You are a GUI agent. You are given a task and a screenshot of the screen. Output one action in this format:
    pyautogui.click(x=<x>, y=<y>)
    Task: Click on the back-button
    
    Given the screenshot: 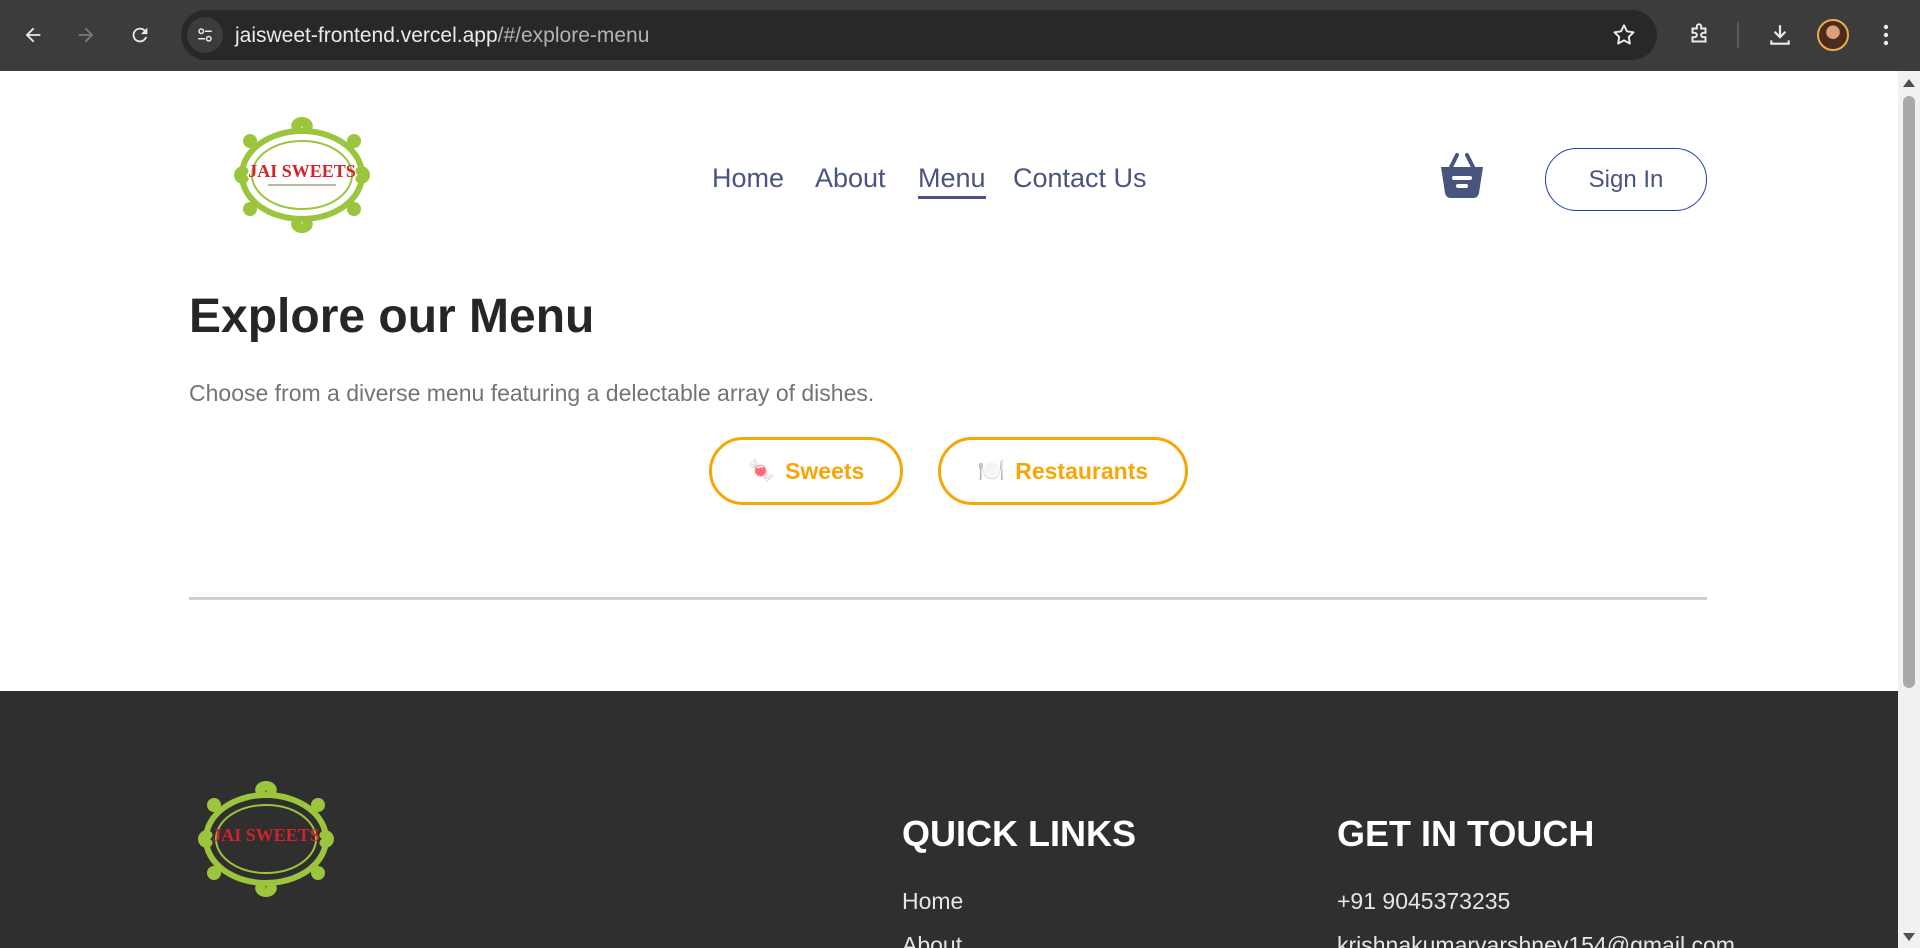 What is the action you would take?
    pyautogui.click(x=33, y=35)
    